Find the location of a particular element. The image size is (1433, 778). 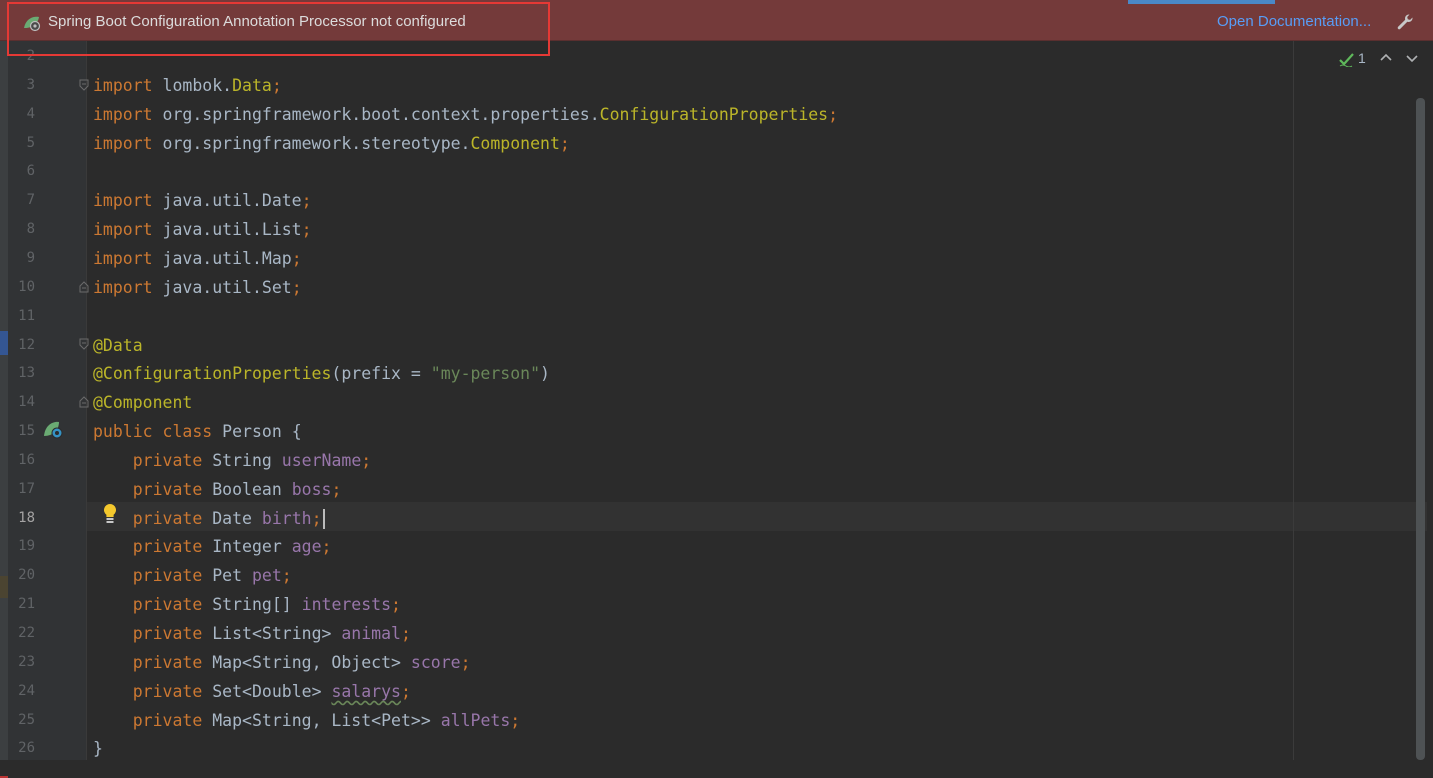

line-number: 14 is located at coordinates (21, 402).